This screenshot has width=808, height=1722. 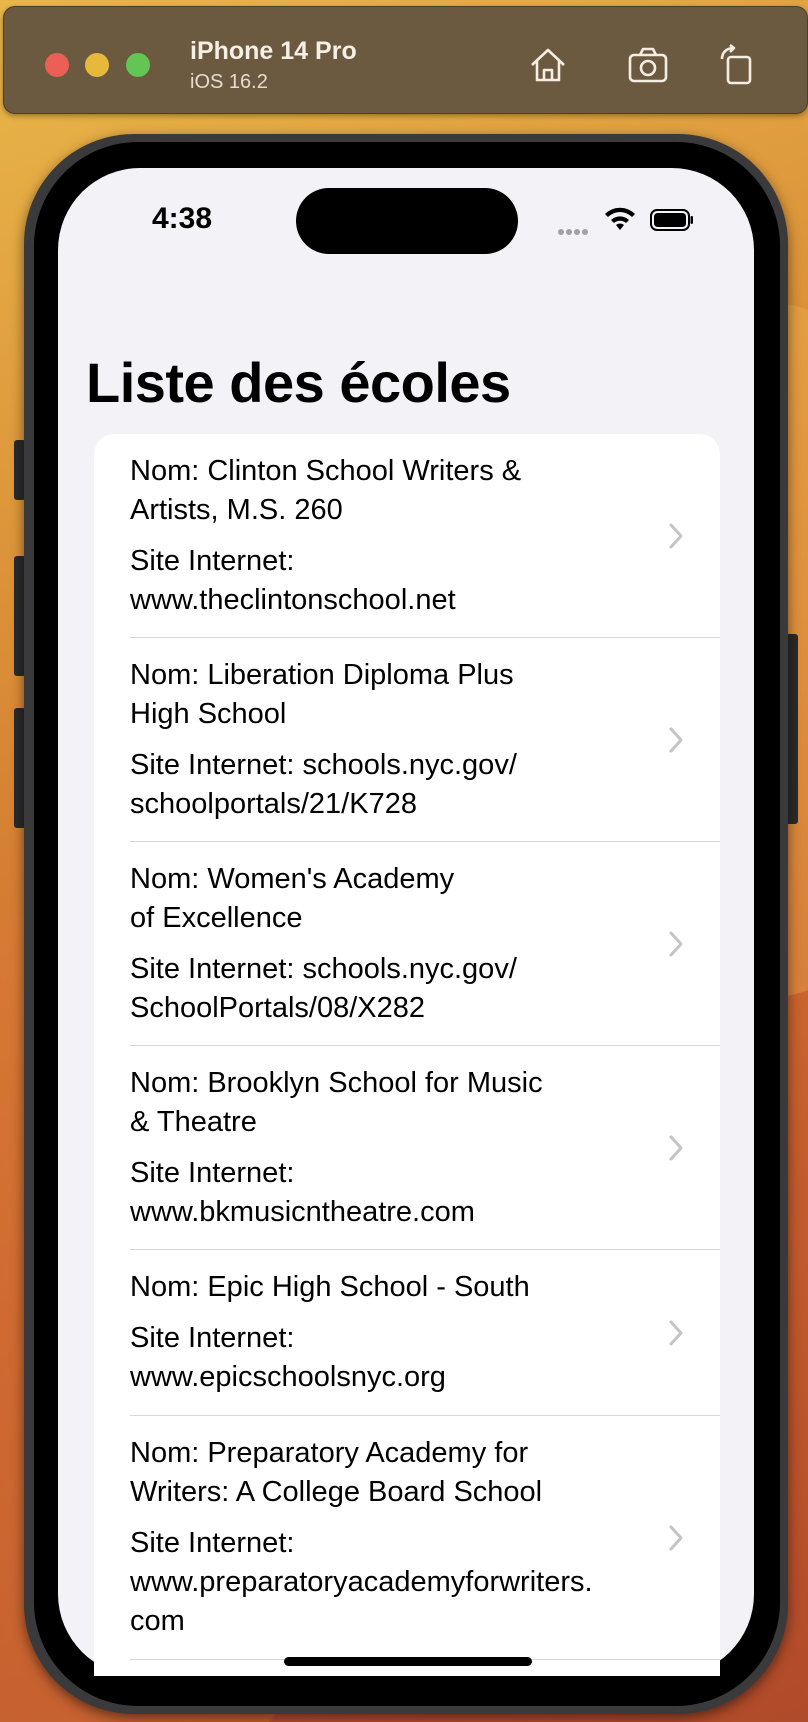 What do you see at coordinates (278, 1008) in the screenshot?
I see `school-website-line: SchoolPortals/08/X282` at bounding box center [278, 1008].